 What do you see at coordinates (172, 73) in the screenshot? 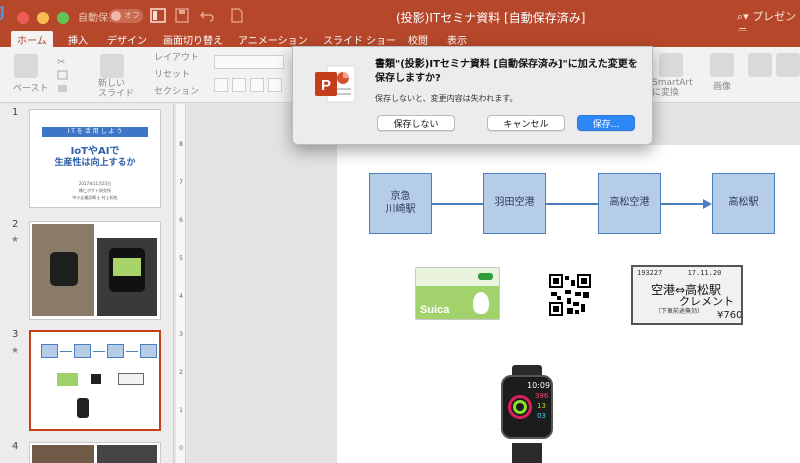
I see `reset-button: リセット` at bounding box center [172, 73].